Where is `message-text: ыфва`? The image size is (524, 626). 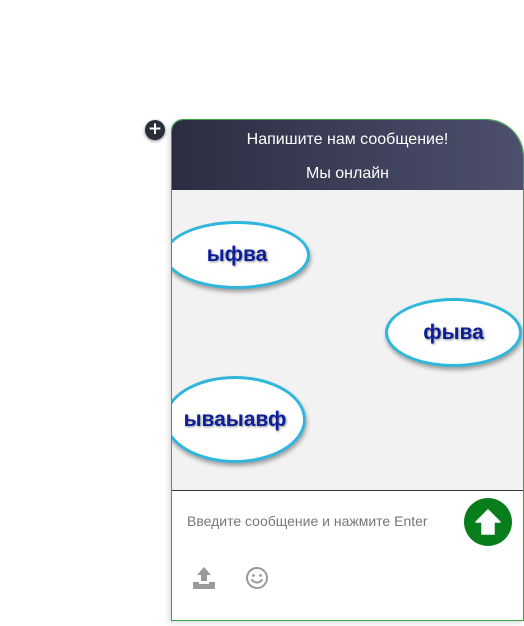 message-text: ыфва is located at coordinates (237, 254).